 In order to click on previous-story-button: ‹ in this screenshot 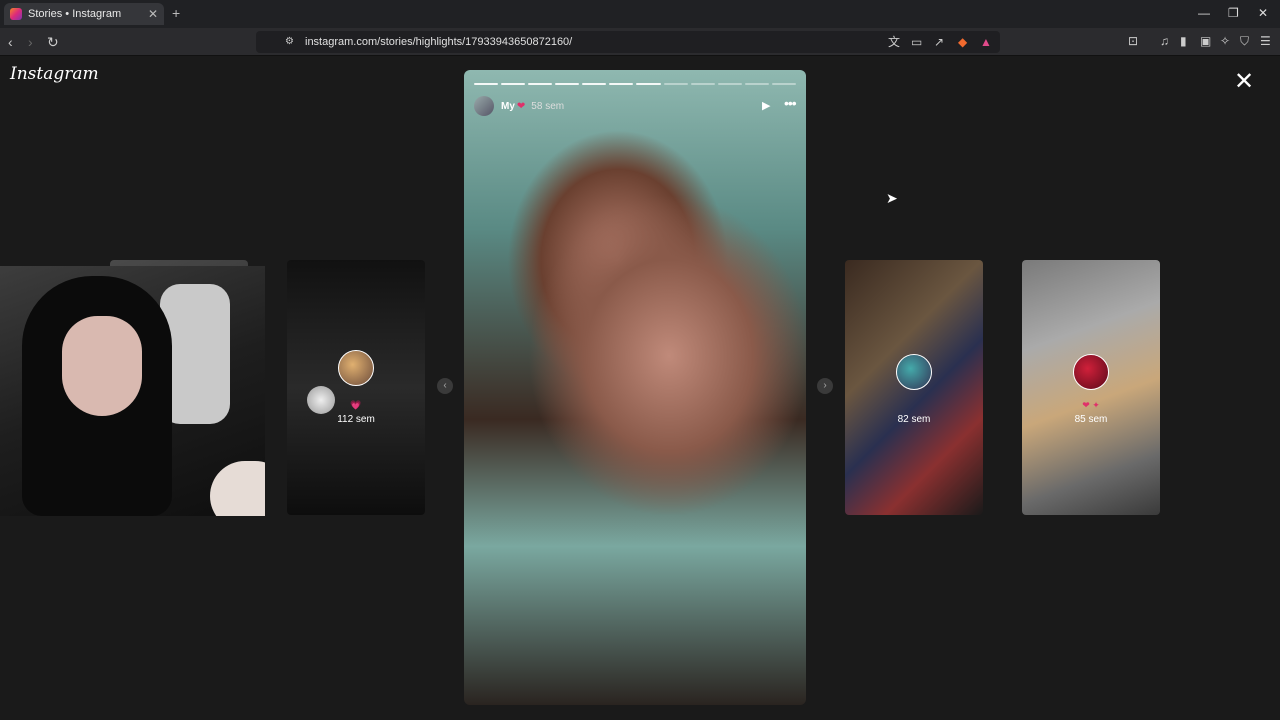, I will do `click(445, 386)`.